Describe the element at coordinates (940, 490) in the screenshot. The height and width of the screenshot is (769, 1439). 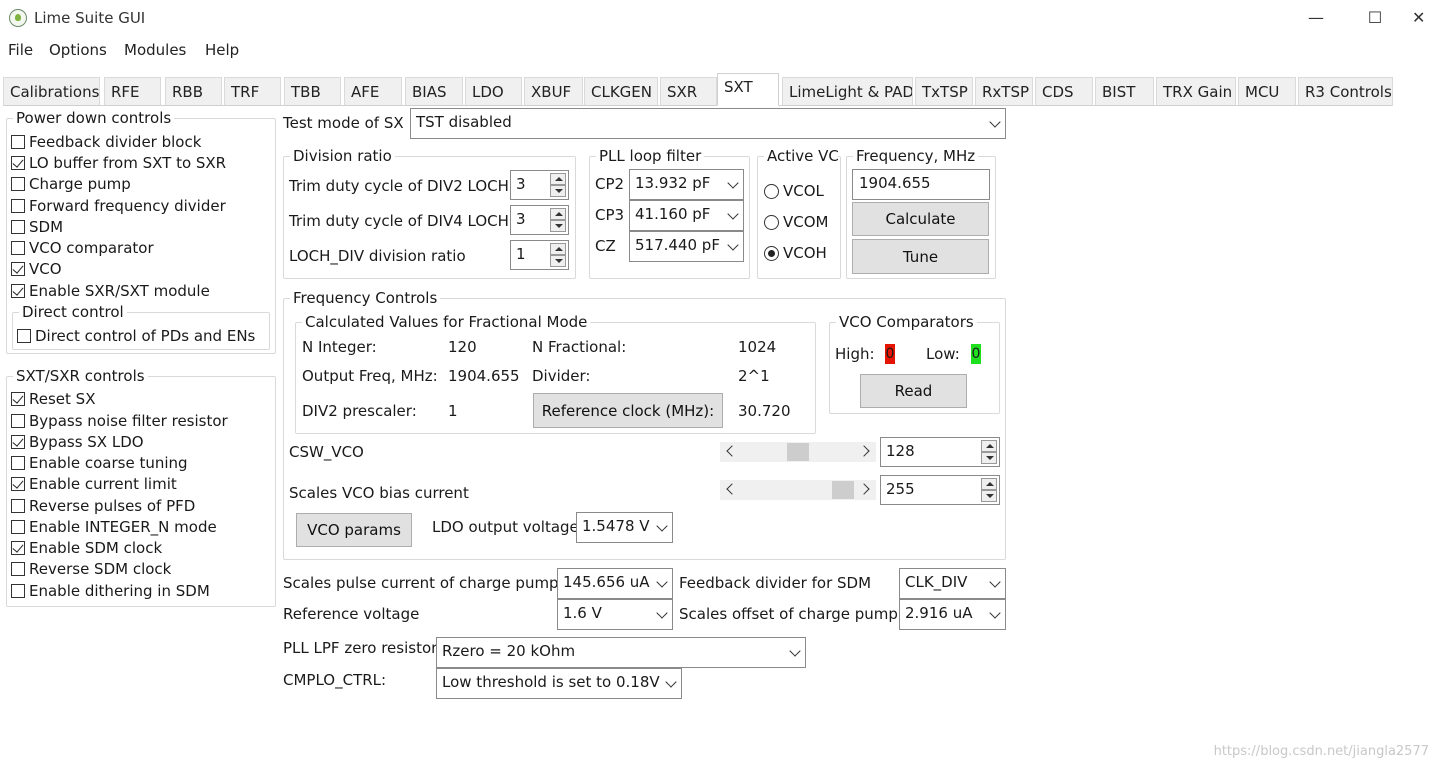
I see `vco-bias-spinner: 255` at that location.